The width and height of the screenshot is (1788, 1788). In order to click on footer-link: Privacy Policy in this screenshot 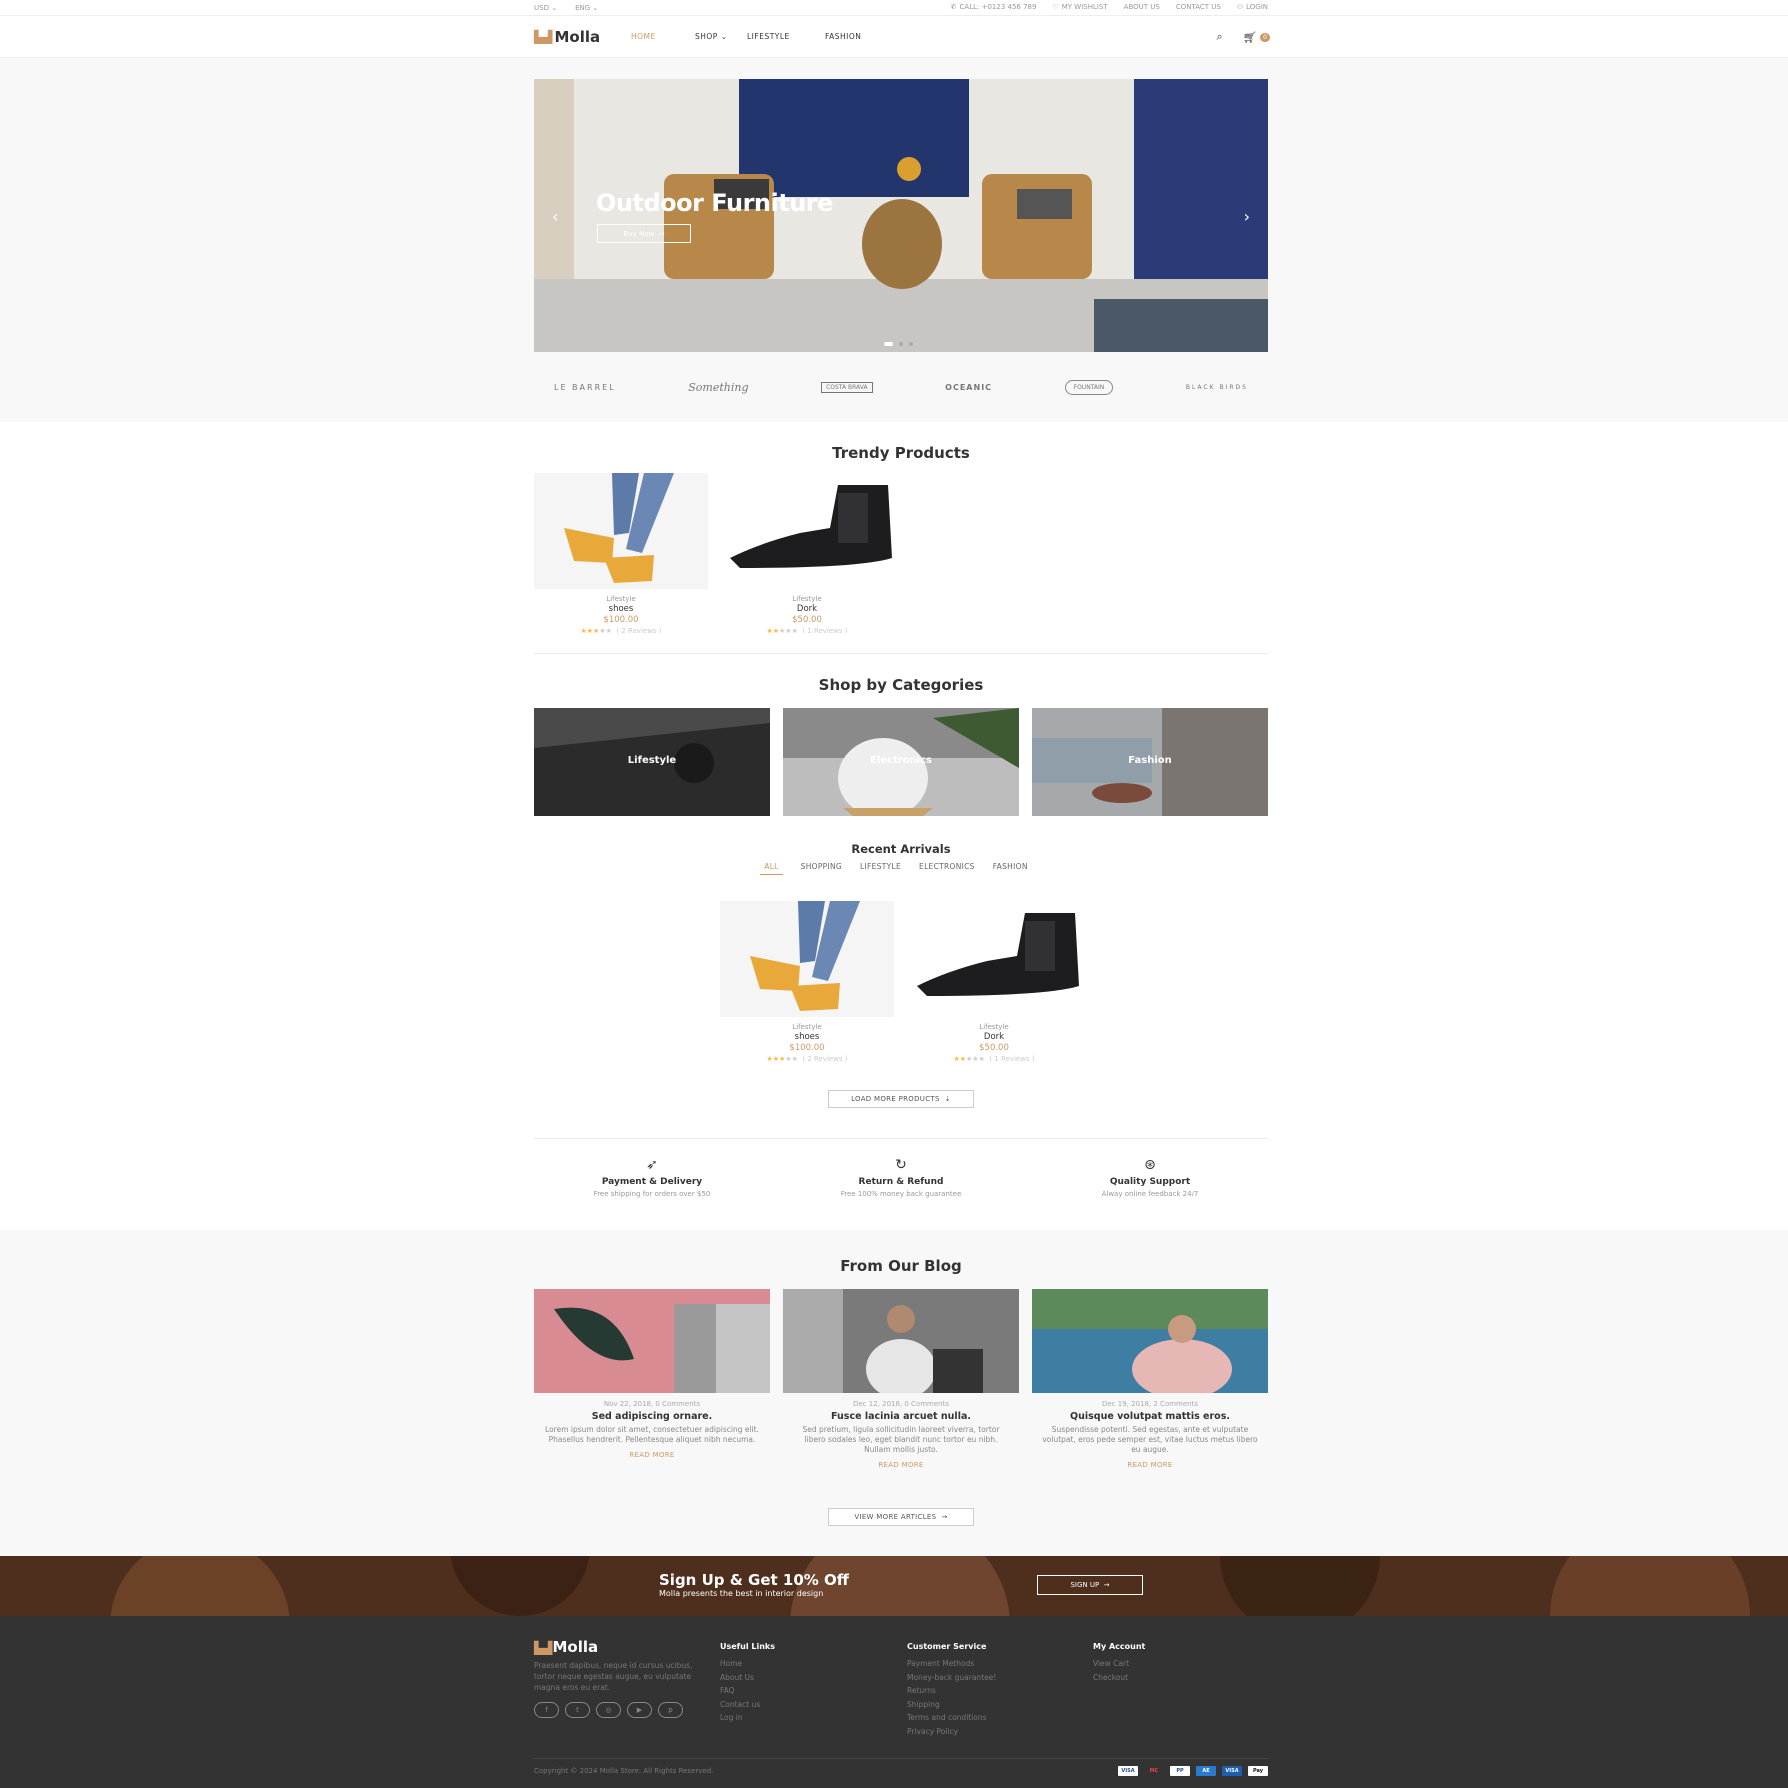, I will do `click(951, 1731)`.